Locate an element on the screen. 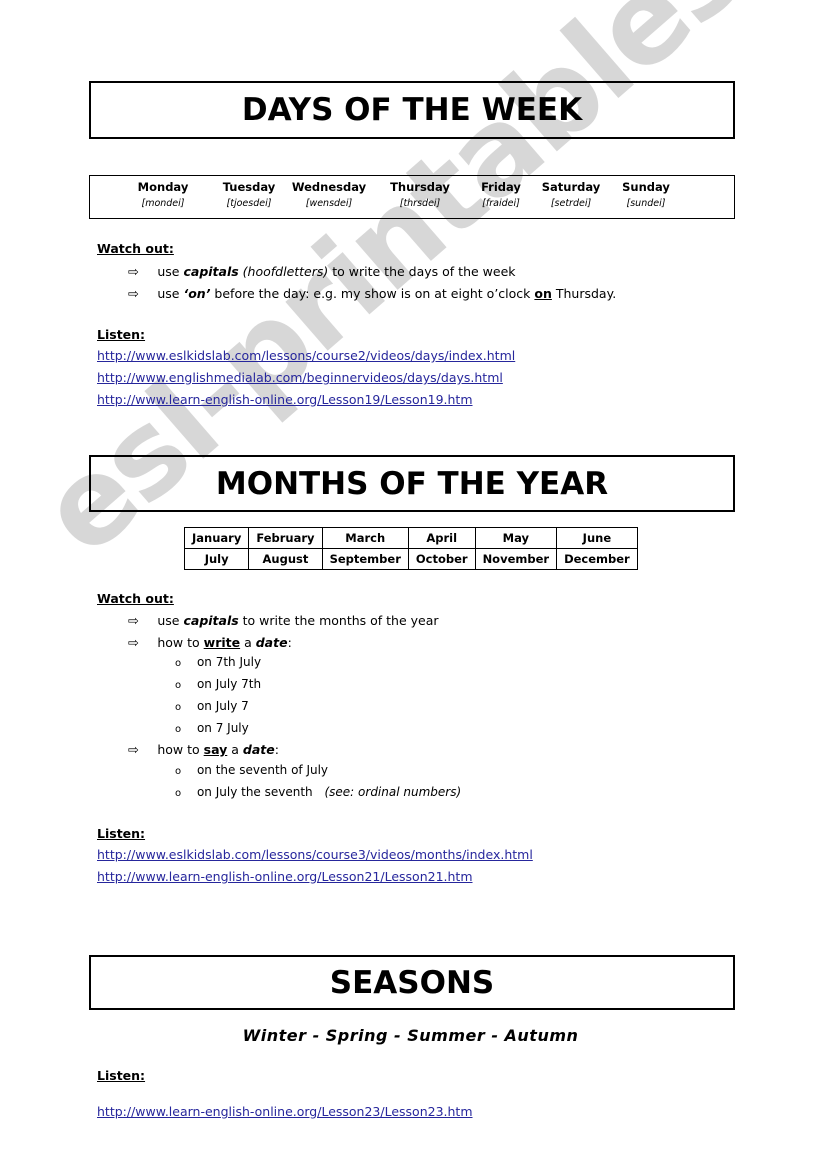 The width and height of the screenshot is (821, 1169). months-rule-item: ⇨ how to say a date: is located at coordinates (203, 750).